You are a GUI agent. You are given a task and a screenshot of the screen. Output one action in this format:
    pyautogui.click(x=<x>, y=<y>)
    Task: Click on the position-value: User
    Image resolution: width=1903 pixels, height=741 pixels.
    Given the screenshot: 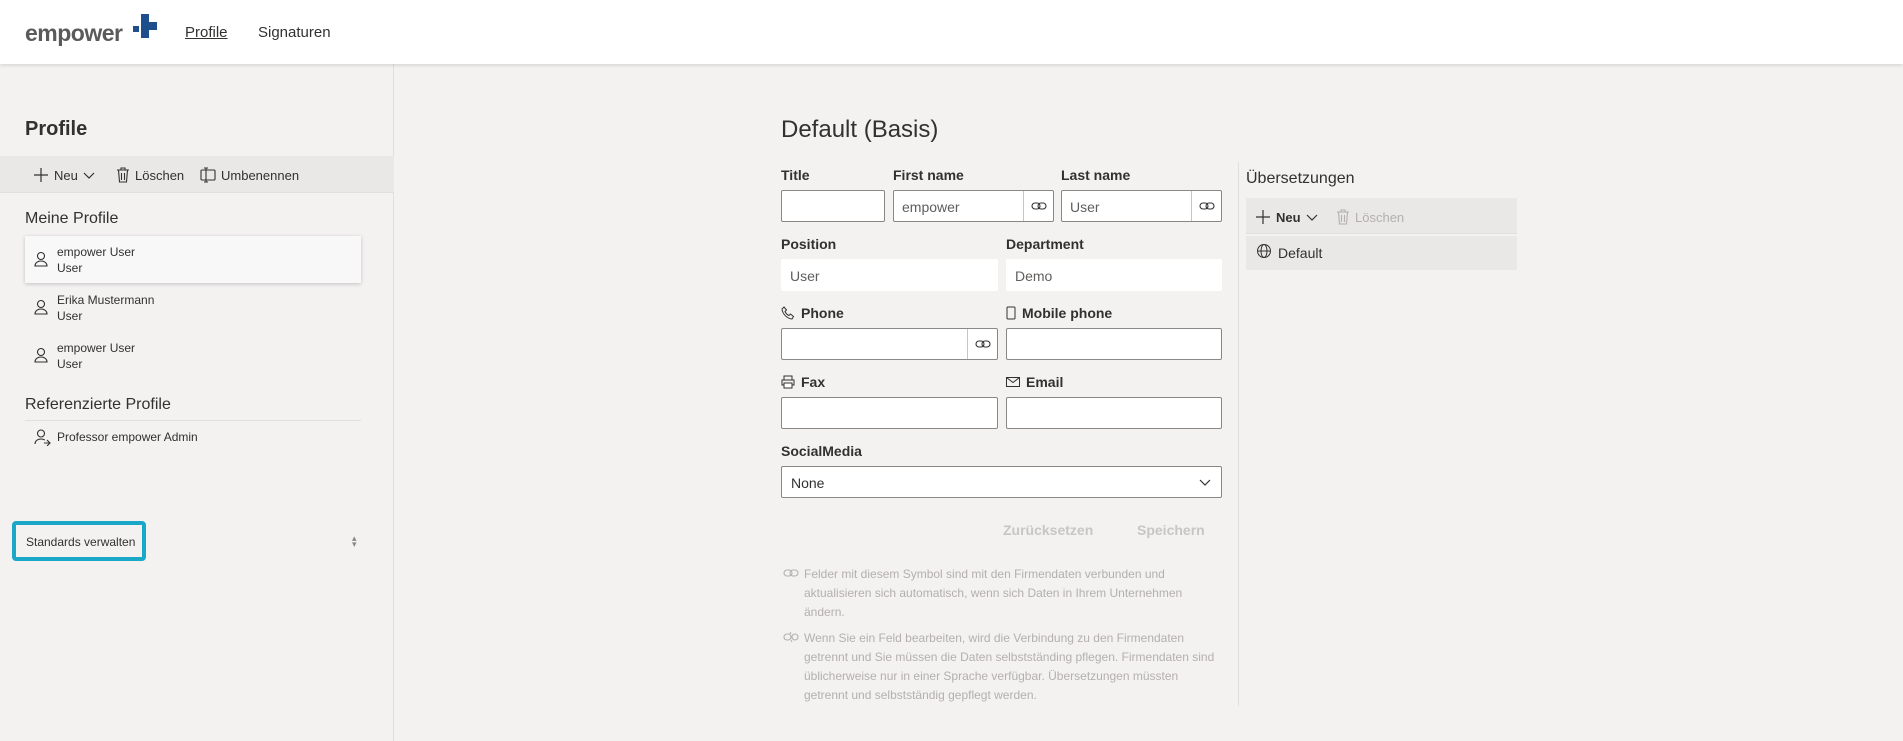 What is the action you would take?
    pyautogui.click(x=805, y=276)
    